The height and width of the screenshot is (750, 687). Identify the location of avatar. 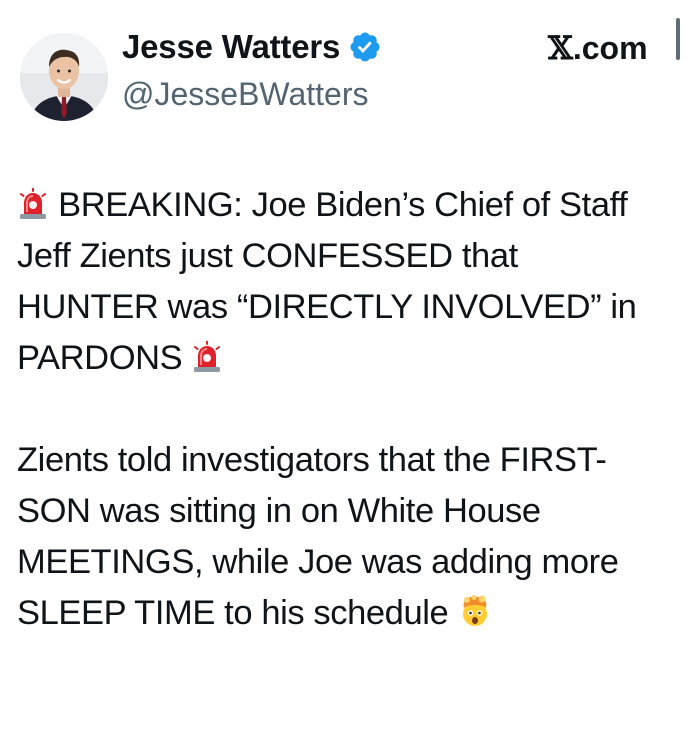
(64, 77).